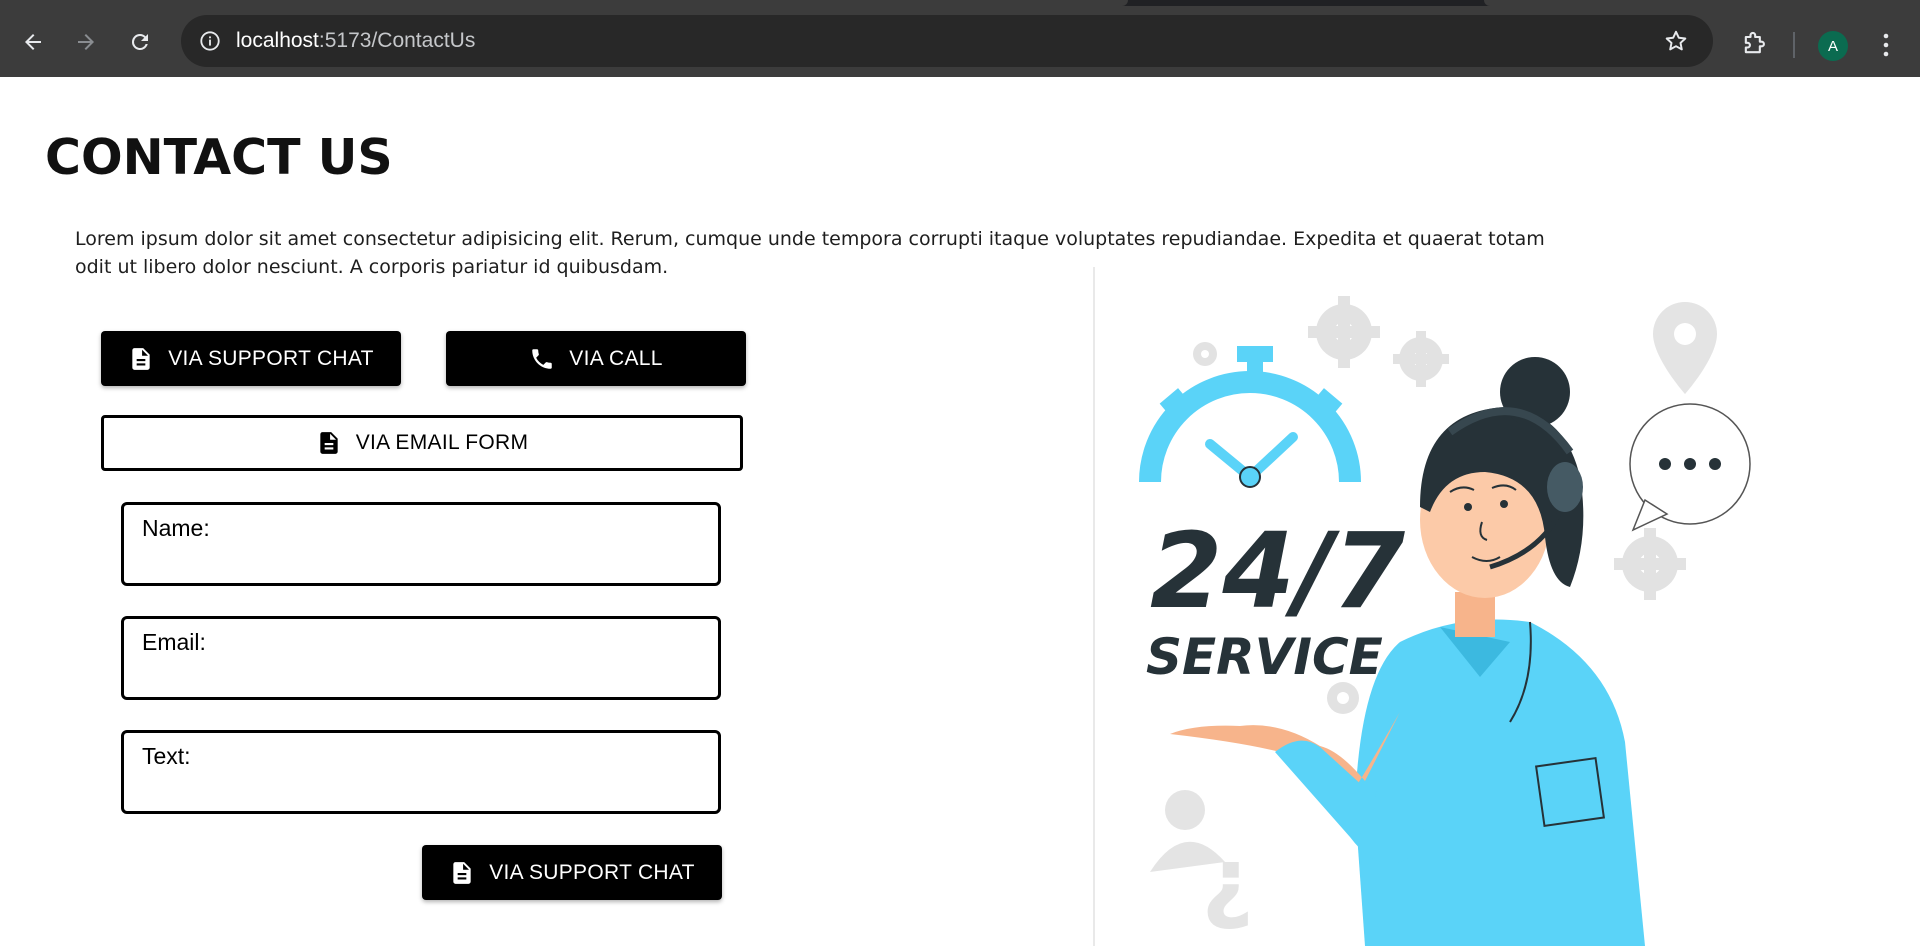 The image size is (1920, 946). Describe the element at coordinates (210, 41) in the screenshot. I see `info-icon` at that location.